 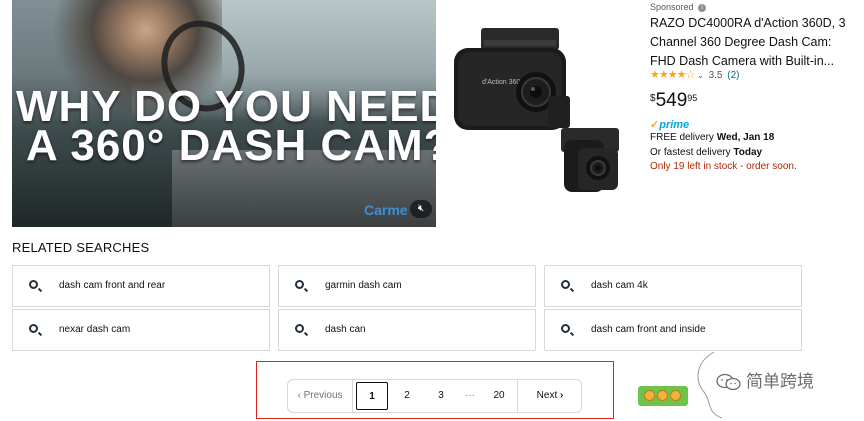 I want to click on delivery-info: FREE delivery Wed, Jan 18, so click(x=712, y=137).